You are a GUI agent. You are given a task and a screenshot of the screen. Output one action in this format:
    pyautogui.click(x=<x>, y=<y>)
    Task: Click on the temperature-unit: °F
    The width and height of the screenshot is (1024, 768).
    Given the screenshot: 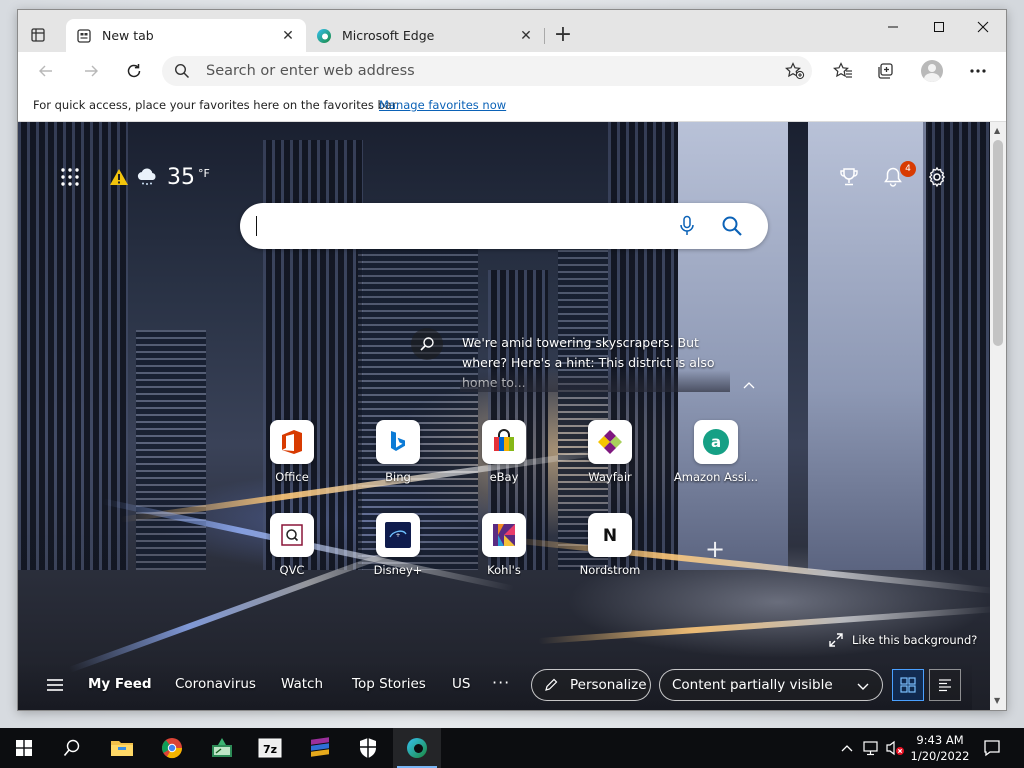 What is the action you would take?
    pyautogui.click(x=204, y=173)
    